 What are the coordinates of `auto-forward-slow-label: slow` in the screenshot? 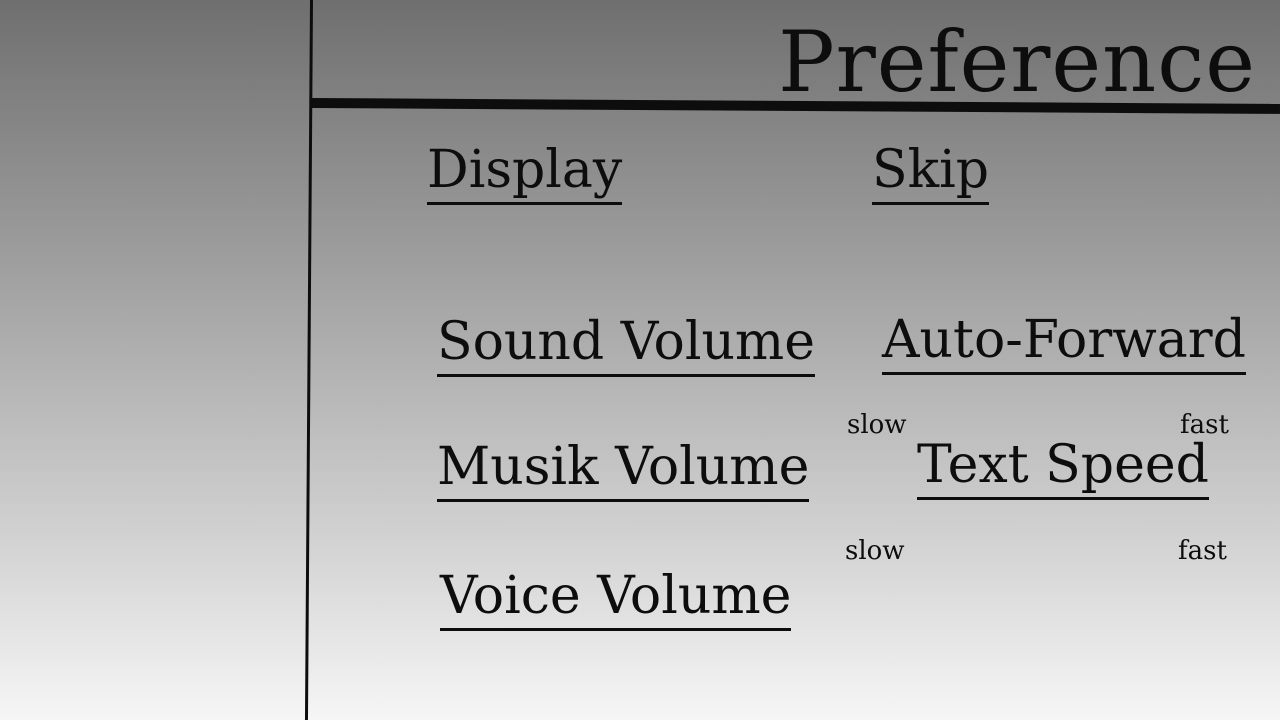 It's located at (877, 425).